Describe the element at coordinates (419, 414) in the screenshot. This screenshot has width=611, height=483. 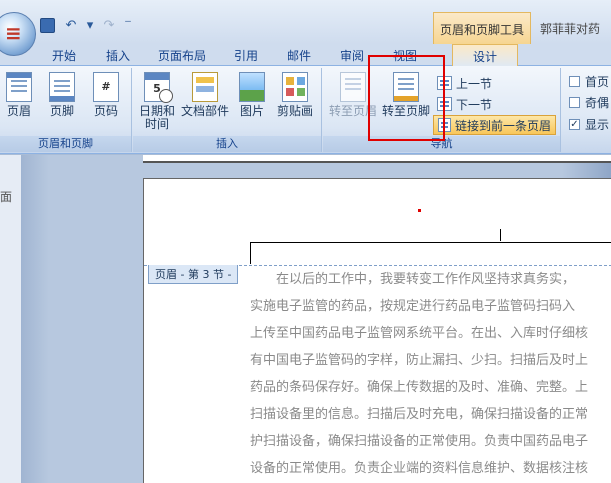
I see `text-line: 扫描设备里的信息。扫描后及时充电，确保扫描设备的正常` at that location.